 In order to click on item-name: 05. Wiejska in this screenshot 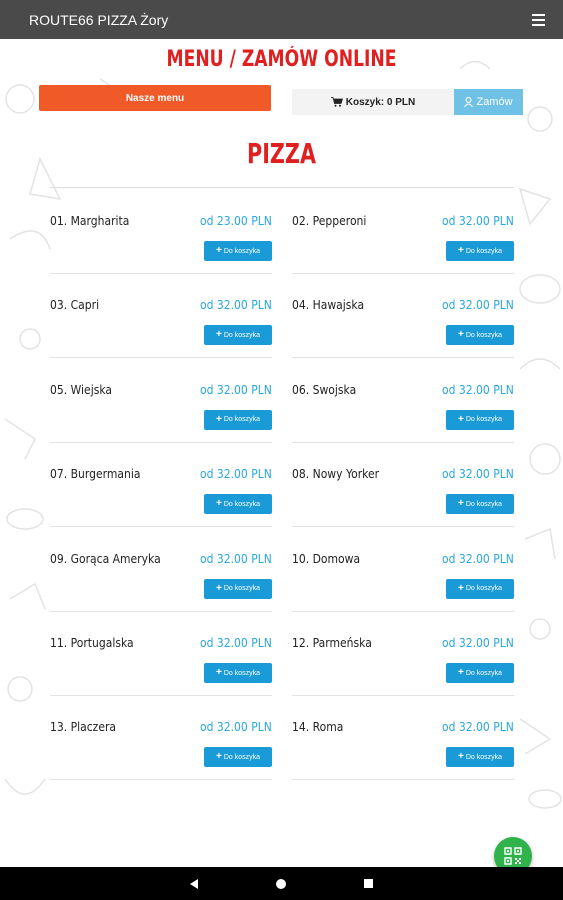, I will do `click(81, 389)`.